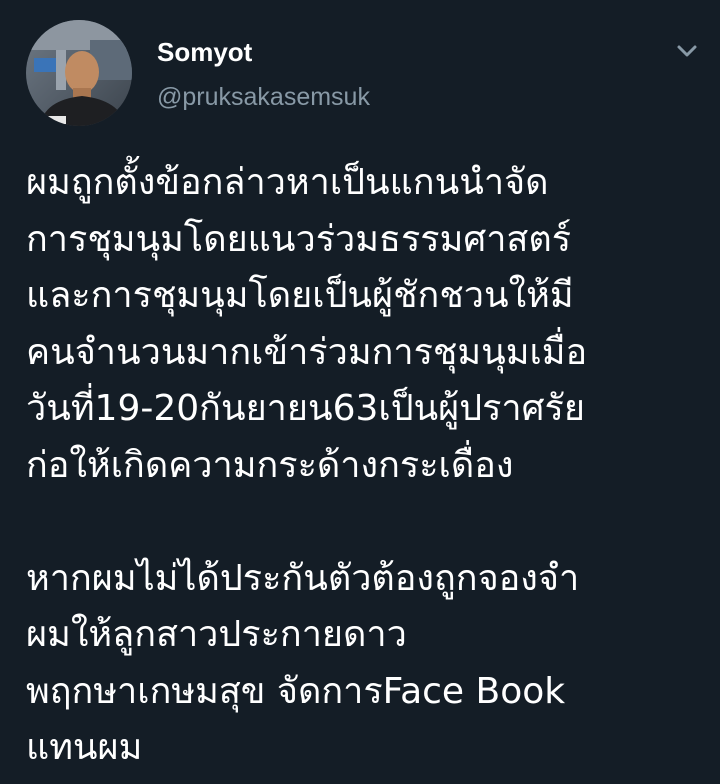  I want to click on tweet-line: พฤกษาเกษมสุข จัดการFace Book, so click(296, 691).